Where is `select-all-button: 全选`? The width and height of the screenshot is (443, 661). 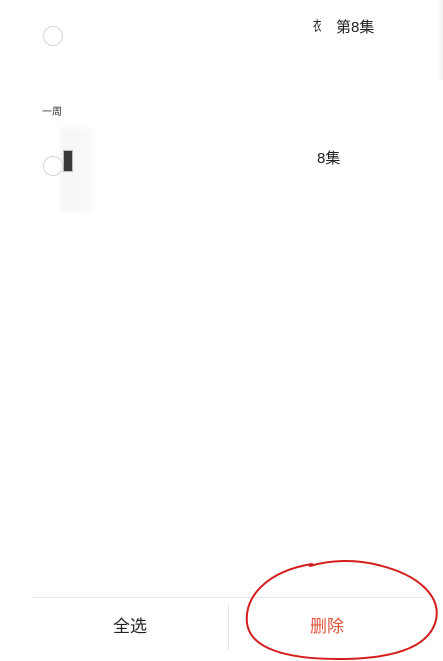 select-all-button: 全选 is located at coordinates (130, 628).